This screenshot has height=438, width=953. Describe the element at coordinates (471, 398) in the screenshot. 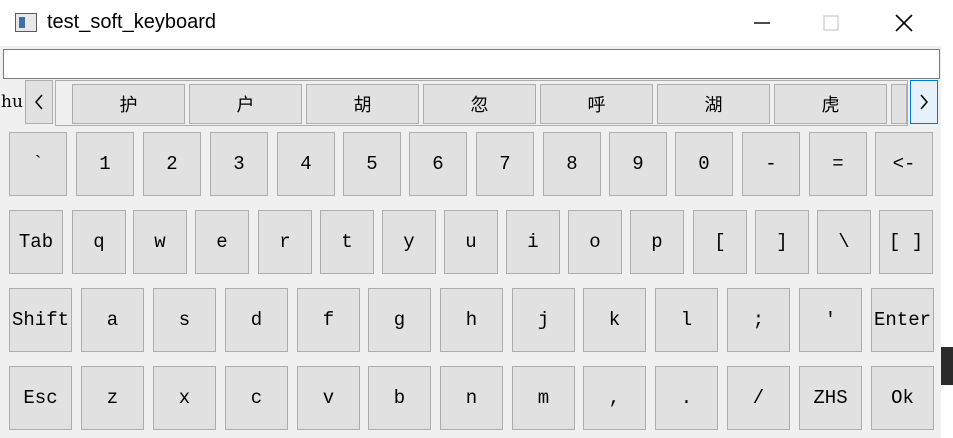

I see `key-n: n` at that location.